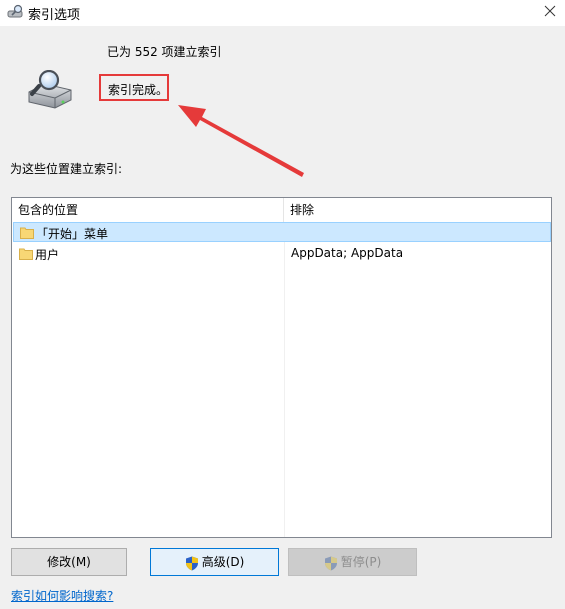  What do you see at coordinates (148, 210) in the screenshot?
I see `column-header-included-locations: 包含的位置` at bounding box center [148, 210].